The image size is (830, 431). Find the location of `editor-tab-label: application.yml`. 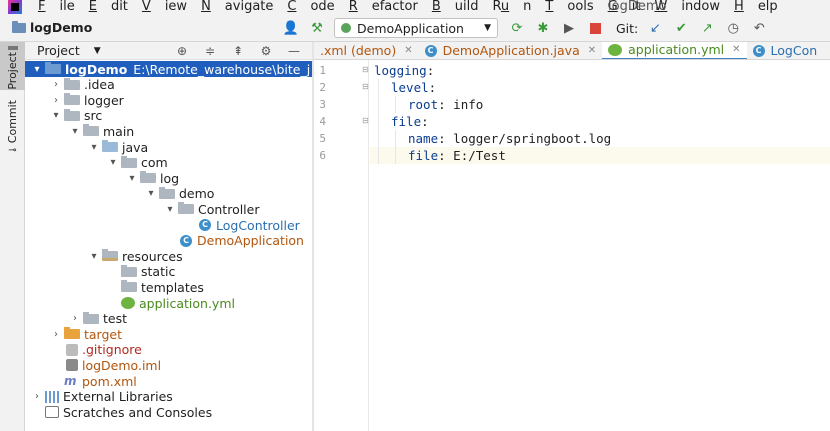

editor-tab-label: application.yml is located at coordinates (676, 49).